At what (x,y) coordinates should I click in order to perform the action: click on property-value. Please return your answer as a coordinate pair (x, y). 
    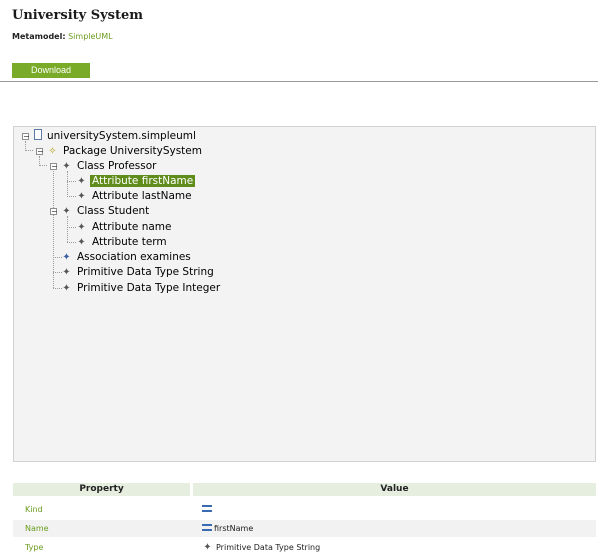
    Looking at the image, I should click on (208, 509).